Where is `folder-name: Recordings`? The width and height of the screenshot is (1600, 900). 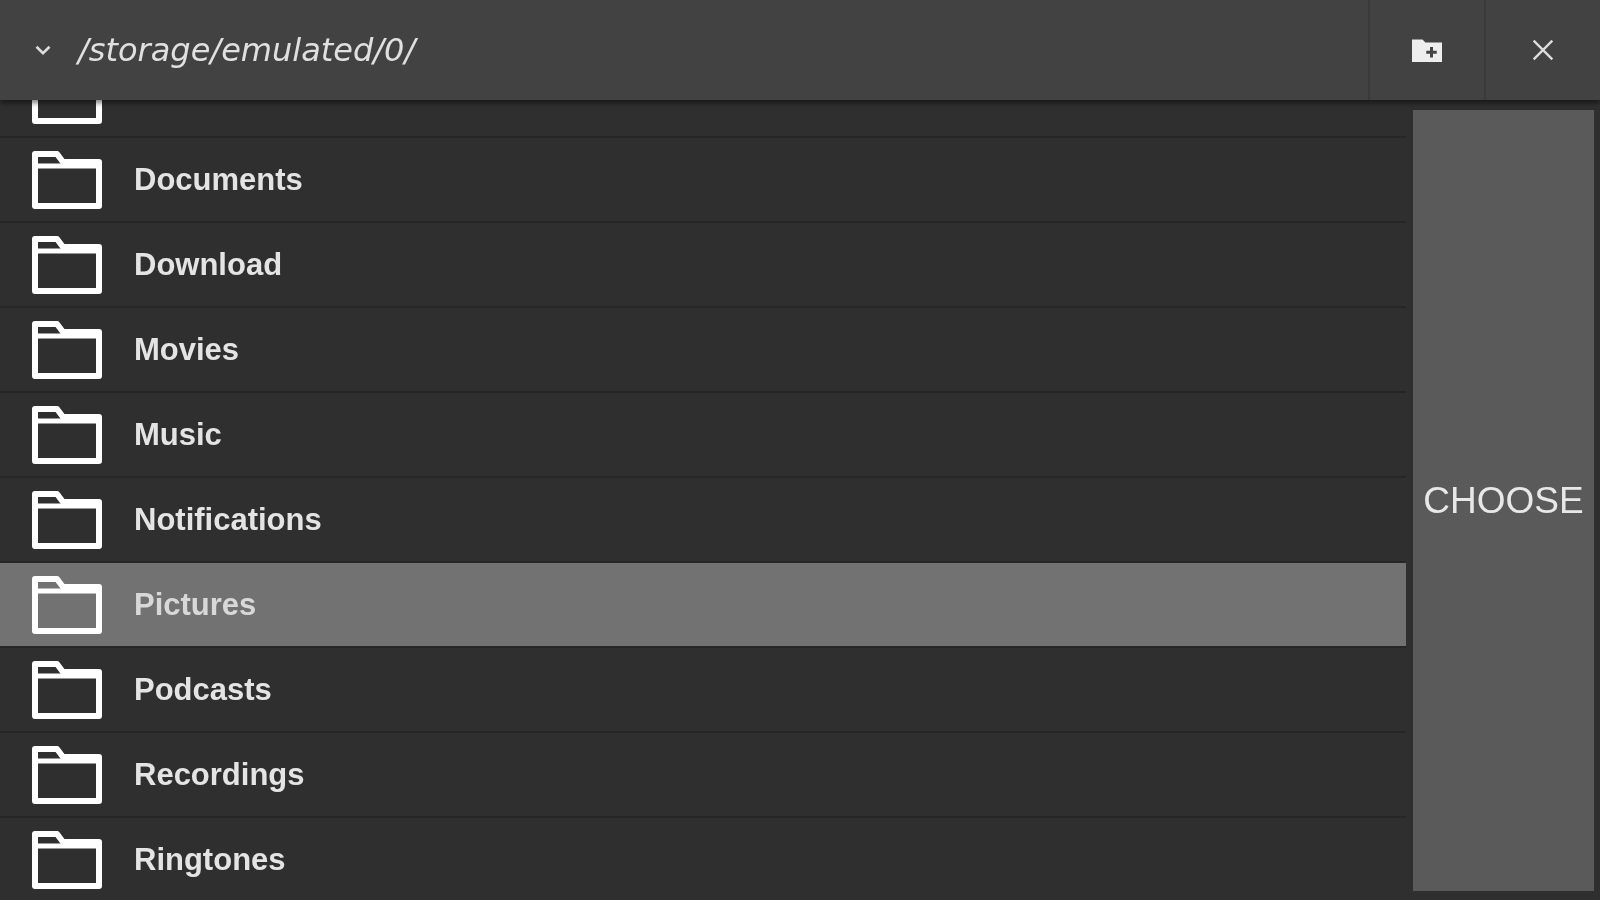 folder-name: Recordings is located at coordinates (219, 774).